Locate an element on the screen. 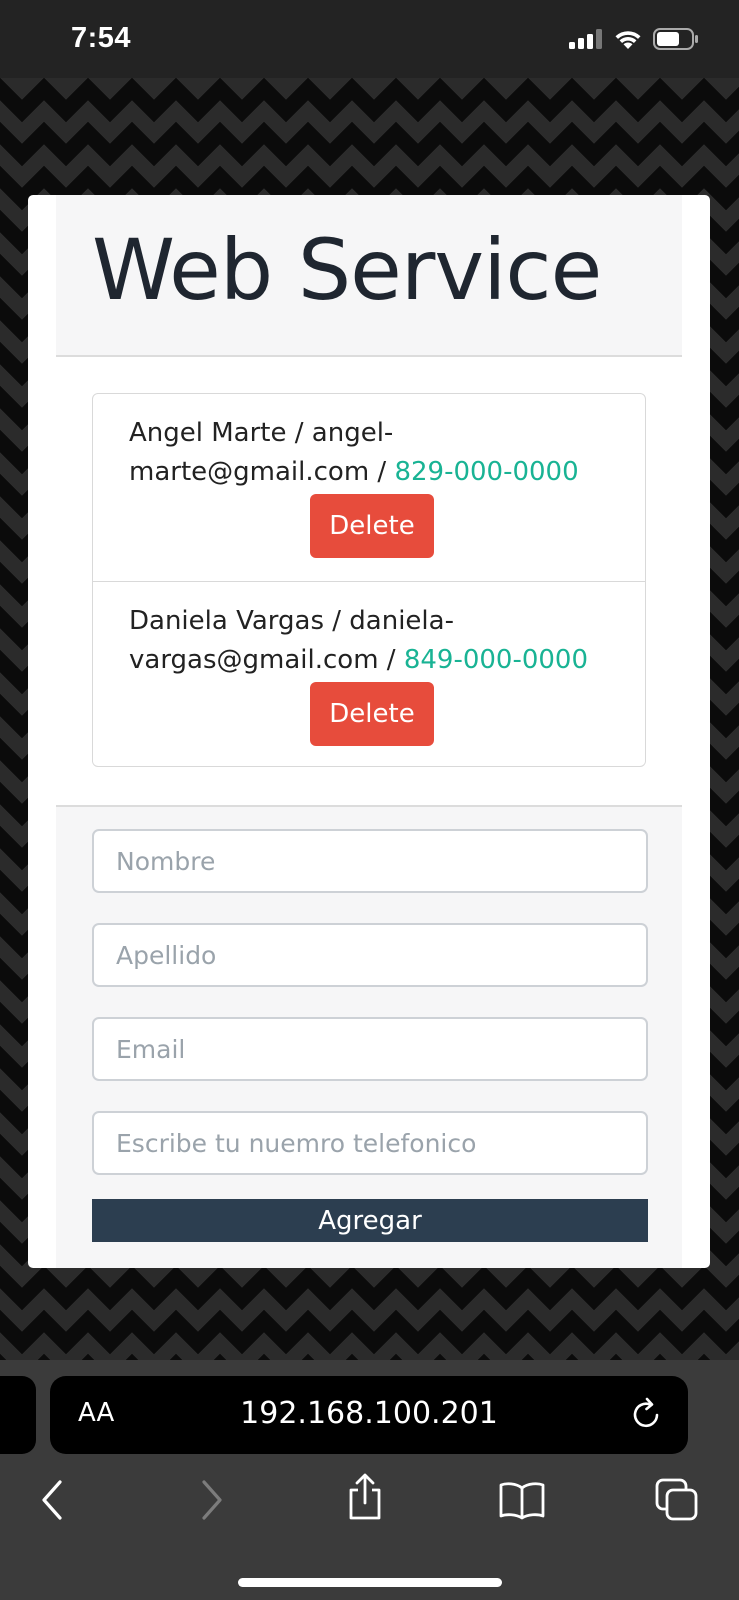 This screenshot has width=739, height=1600. contact-details: Angel Marte / angel-marte@gmail.com / is located at coordinates (262, 452).